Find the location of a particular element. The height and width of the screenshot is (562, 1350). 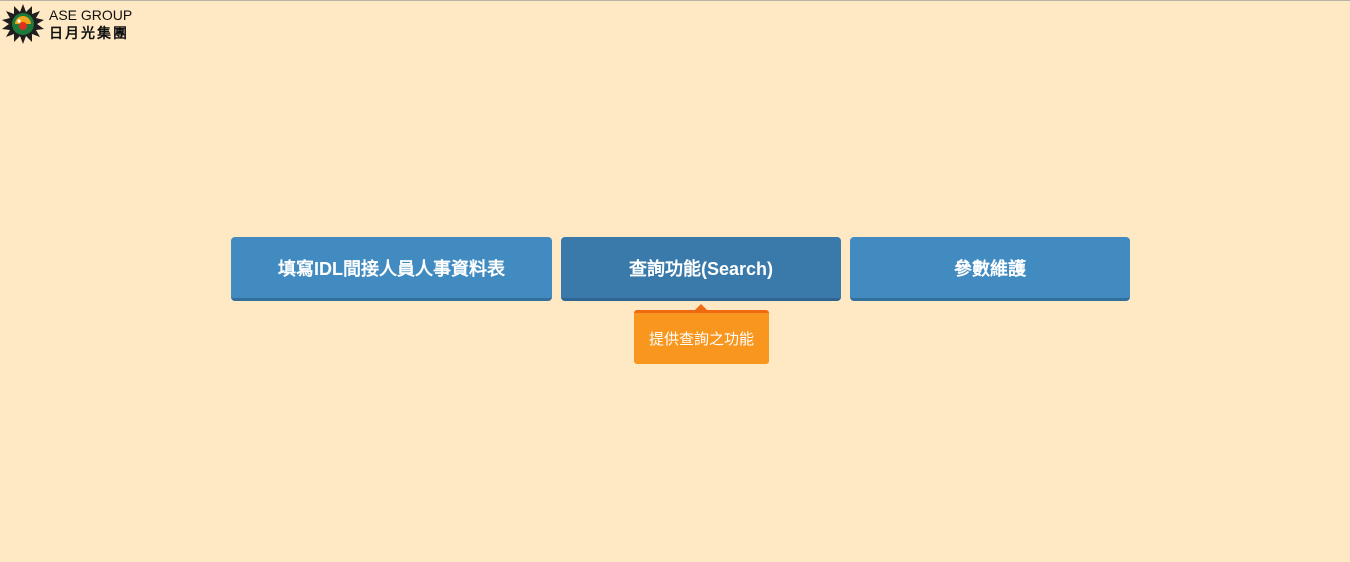

fill-idl-personnel-form-label: 填寫IDL間接人員人事資料表 is located at coordinates (391, 268).